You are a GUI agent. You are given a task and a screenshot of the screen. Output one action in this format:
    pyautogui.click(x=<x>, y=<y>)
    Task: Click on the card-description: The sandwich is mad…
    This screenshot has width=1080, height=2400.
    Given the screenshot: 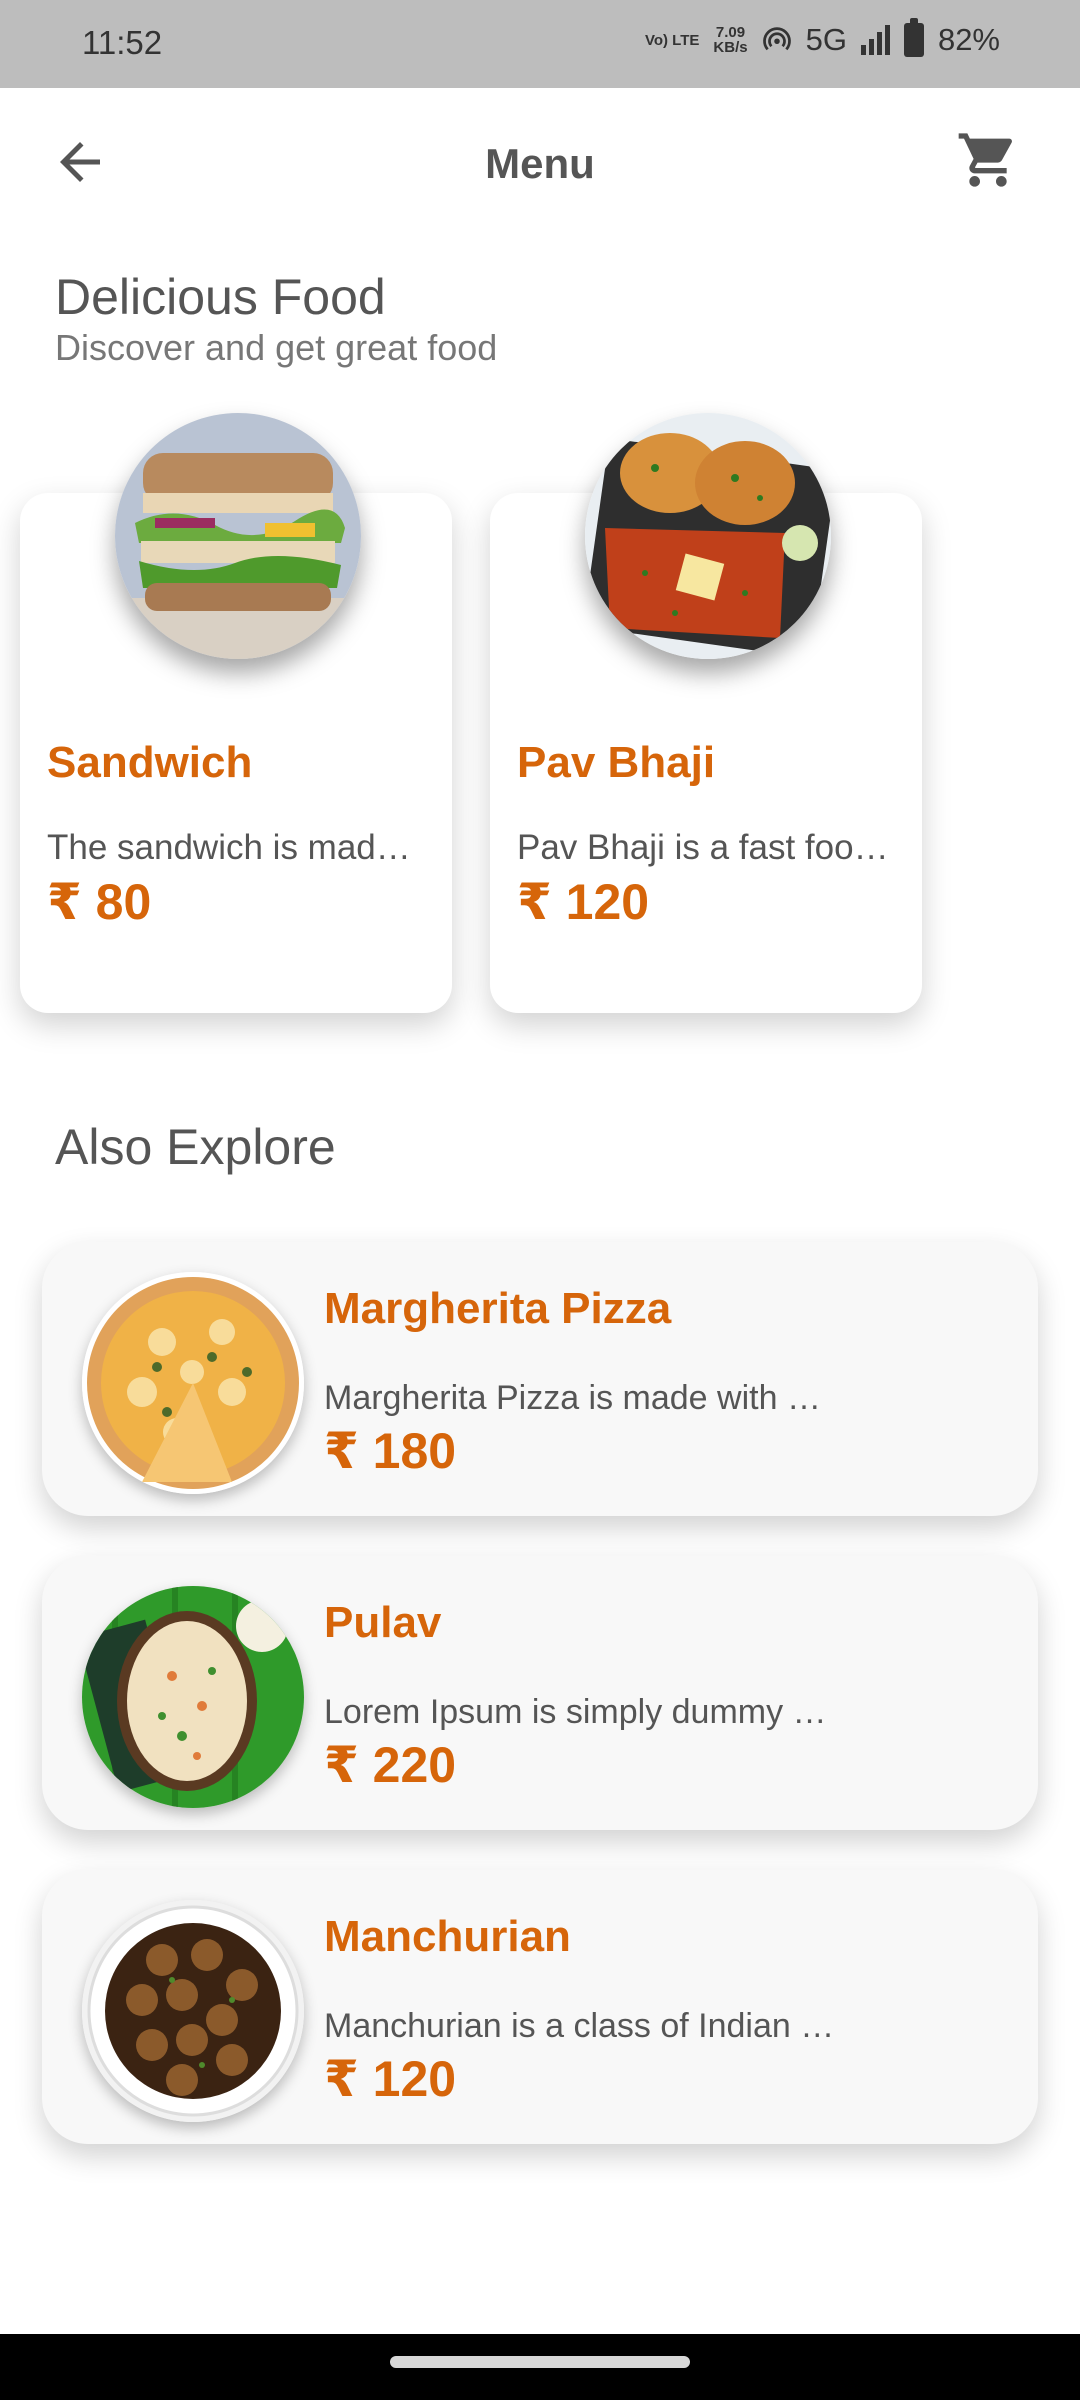 What is the action you would take?
    pyautogui.click(x=229, y=847)
    